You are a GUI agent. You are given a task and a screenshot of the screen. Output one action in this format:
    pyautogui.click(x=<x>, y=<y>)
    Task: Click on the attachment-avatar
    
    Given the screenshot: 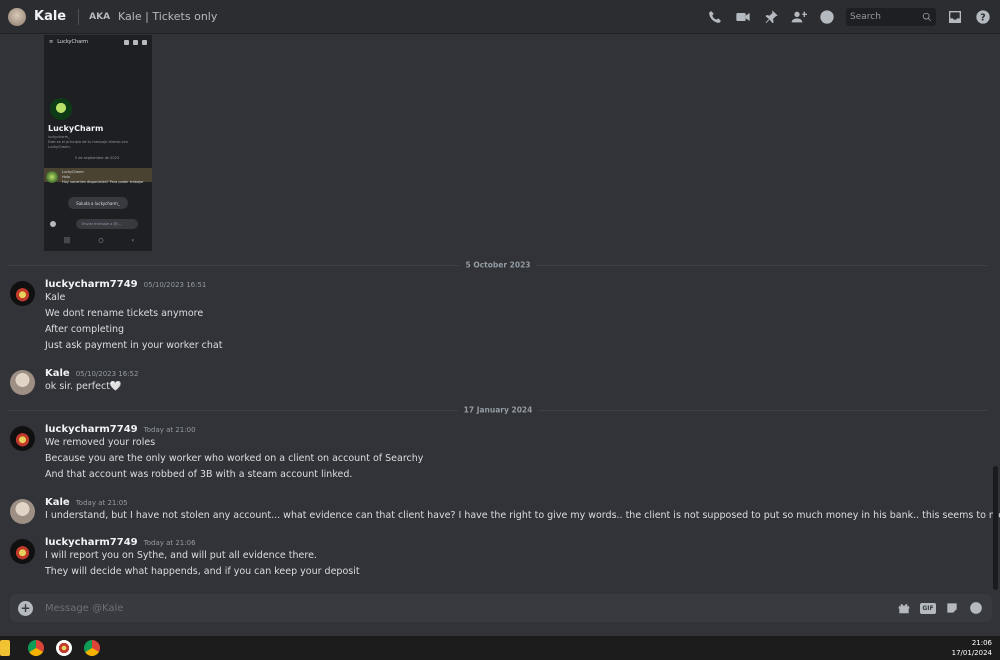 What is the action you would take?
    pyautogui.click(x=61, y=109)
    